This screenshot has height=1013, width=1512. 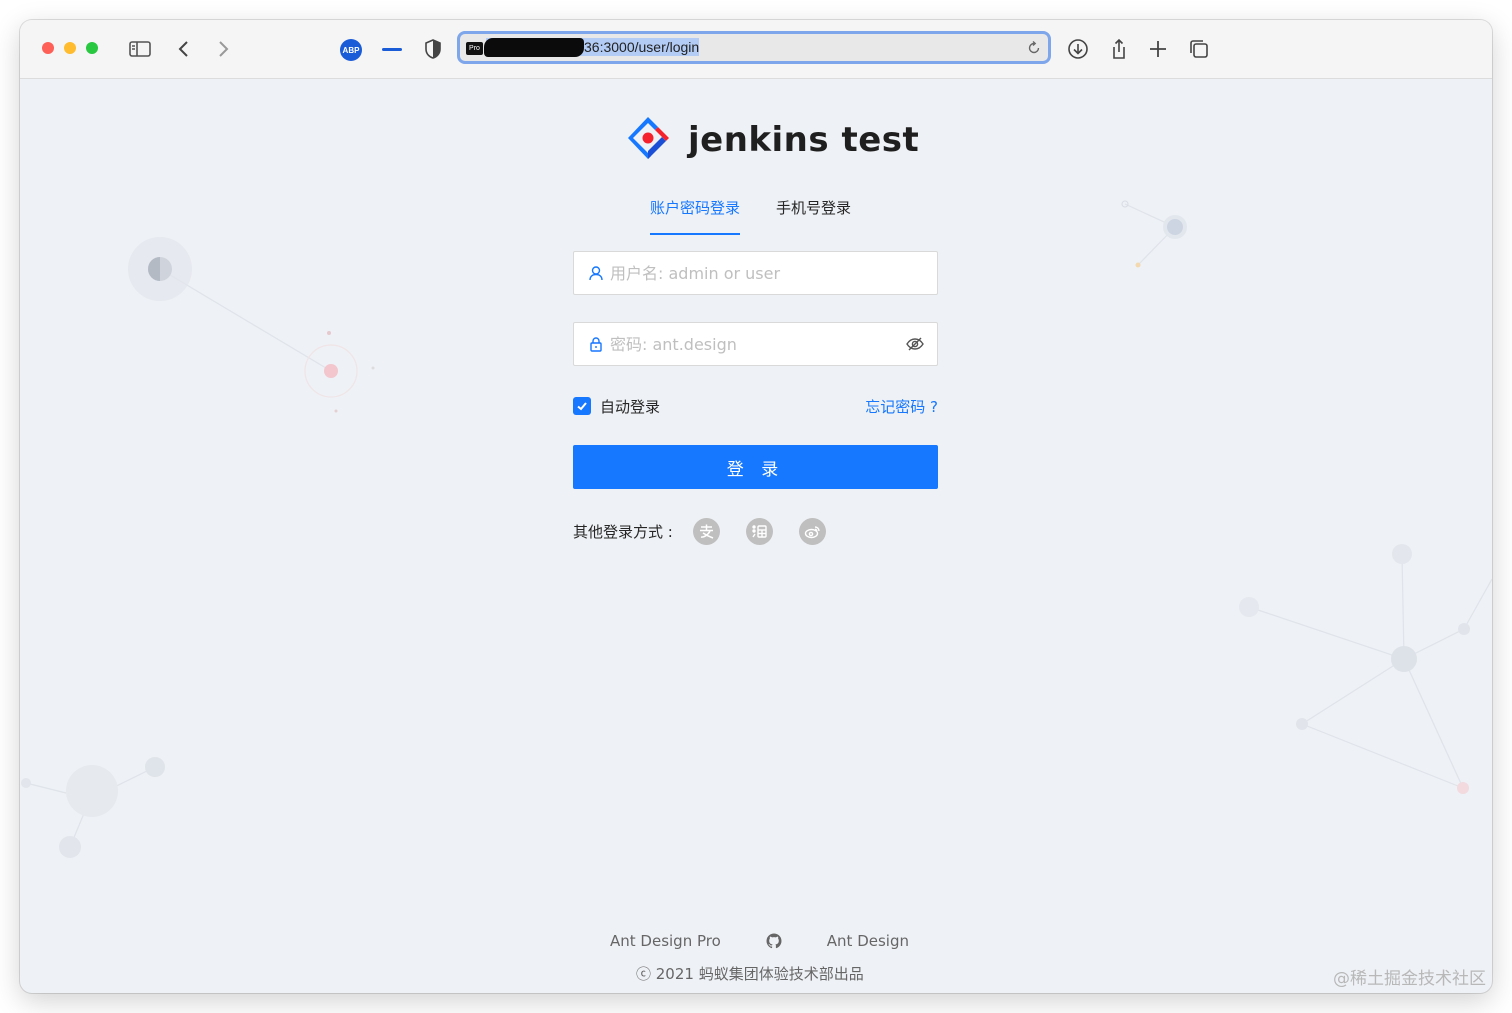 I want to click on other-login-methods: 其他登录方式 :, so click(x=712, y=531).